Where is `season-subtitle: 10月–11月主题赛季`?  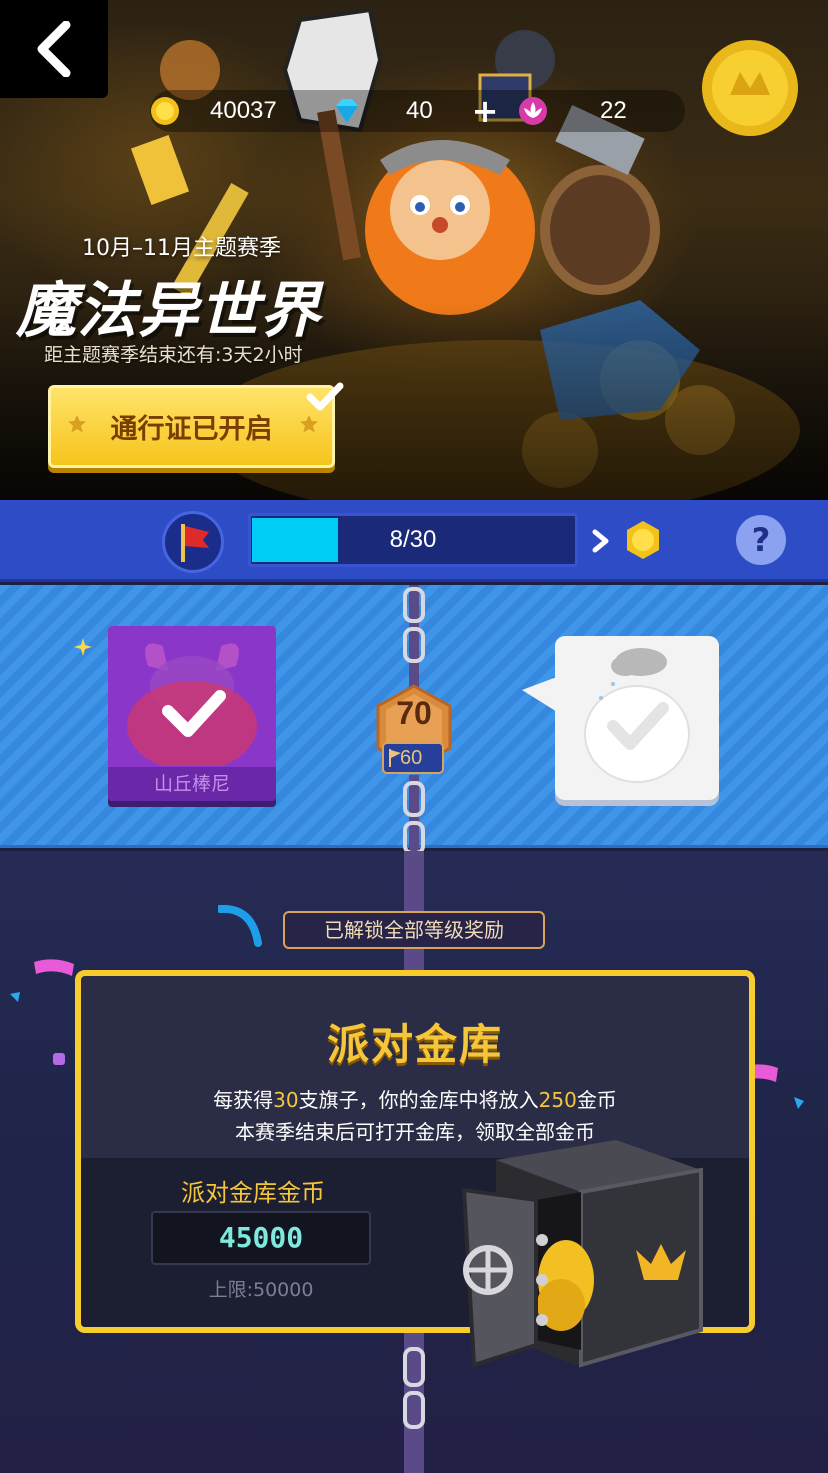 season-subtitle: 10月–11月主题赛季 is located at coordinates (181, 248).